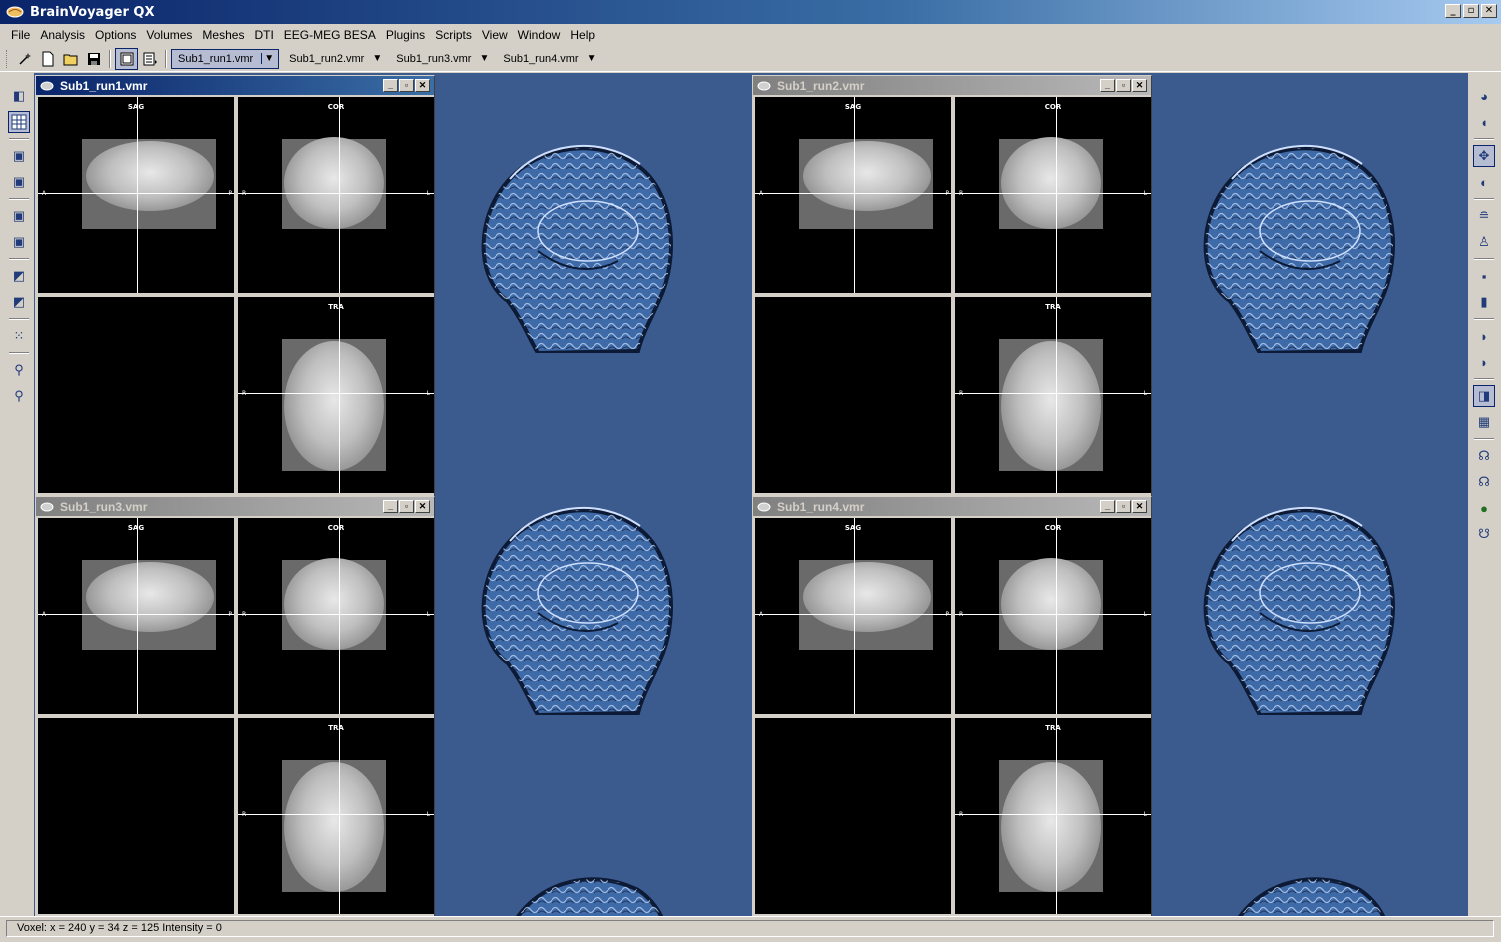  What do you see at coordinates (1484, 182) in the screenshot?
I see `brain-hemisphere-icon: ◐` at bounding box center [1484, 182].